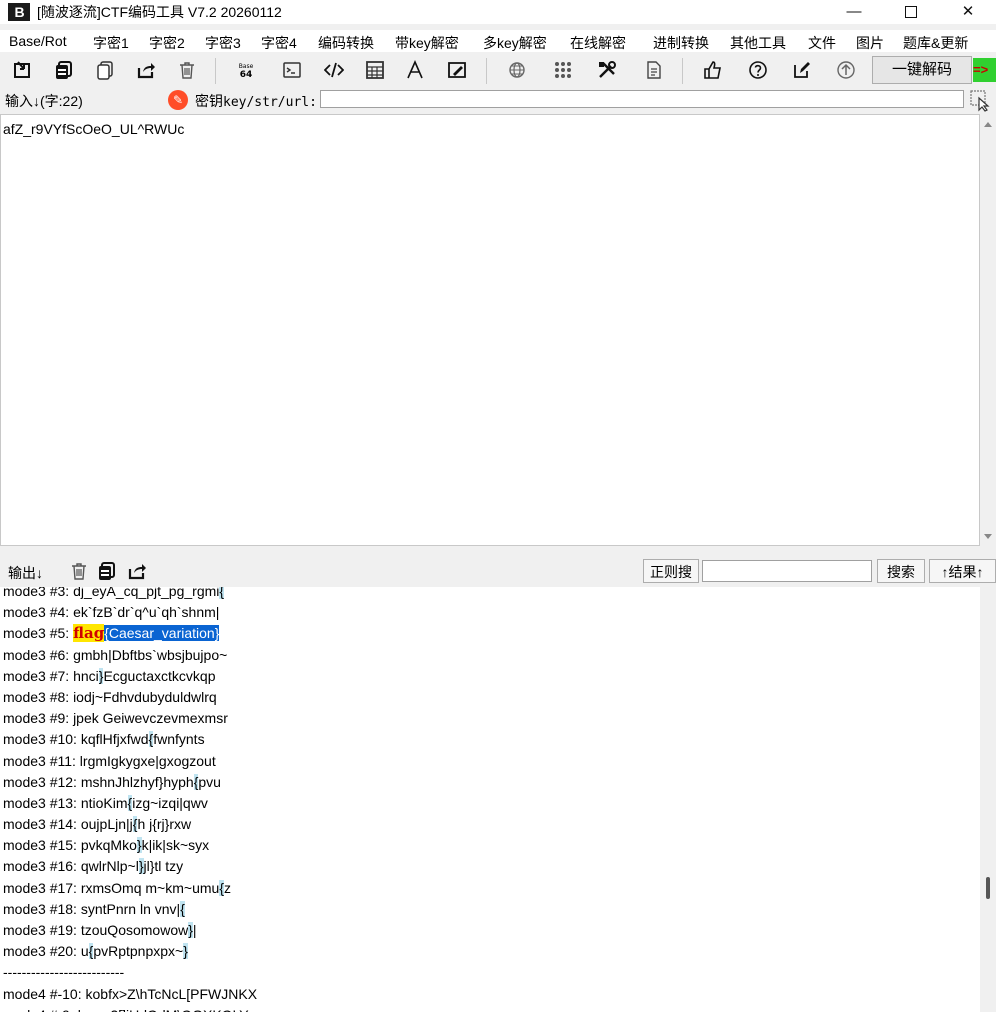  What do you see at coordinates (38, 41) in the screenshot?
I see `menu-base-rot: Base/Rot` at bounding box center [38, 41].